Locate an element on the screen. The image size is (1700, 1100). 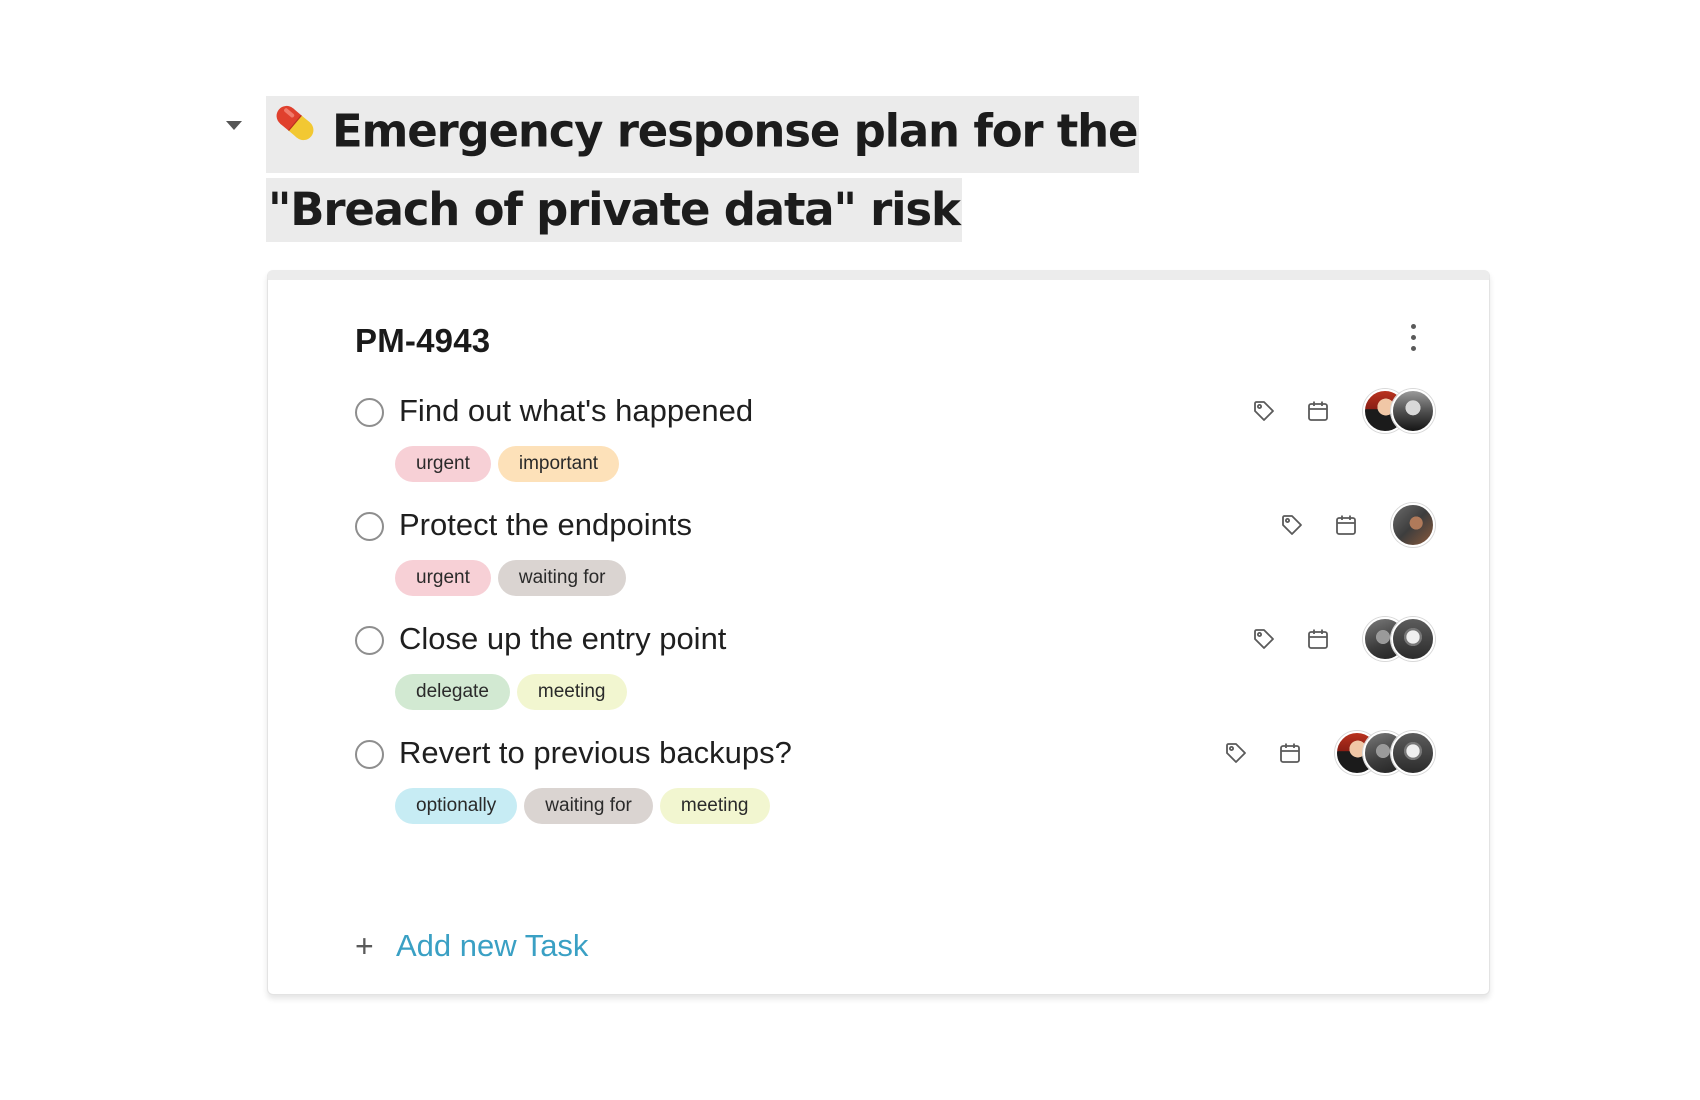
collapse-toggle-icon is located at coordinates (234, 125).